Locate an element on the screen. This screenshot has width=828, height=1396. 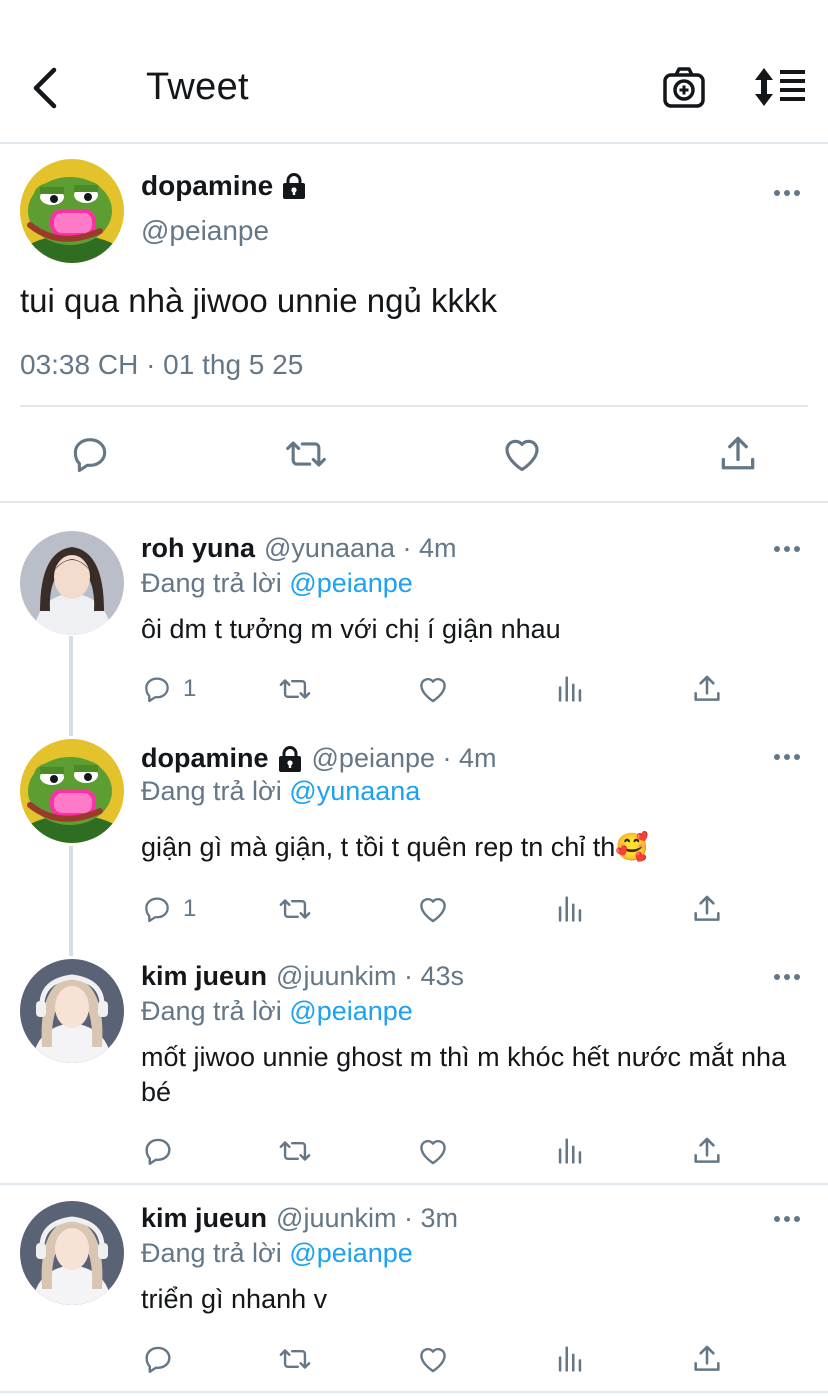
camera-plus-icon is located at coordinates (684, 88).